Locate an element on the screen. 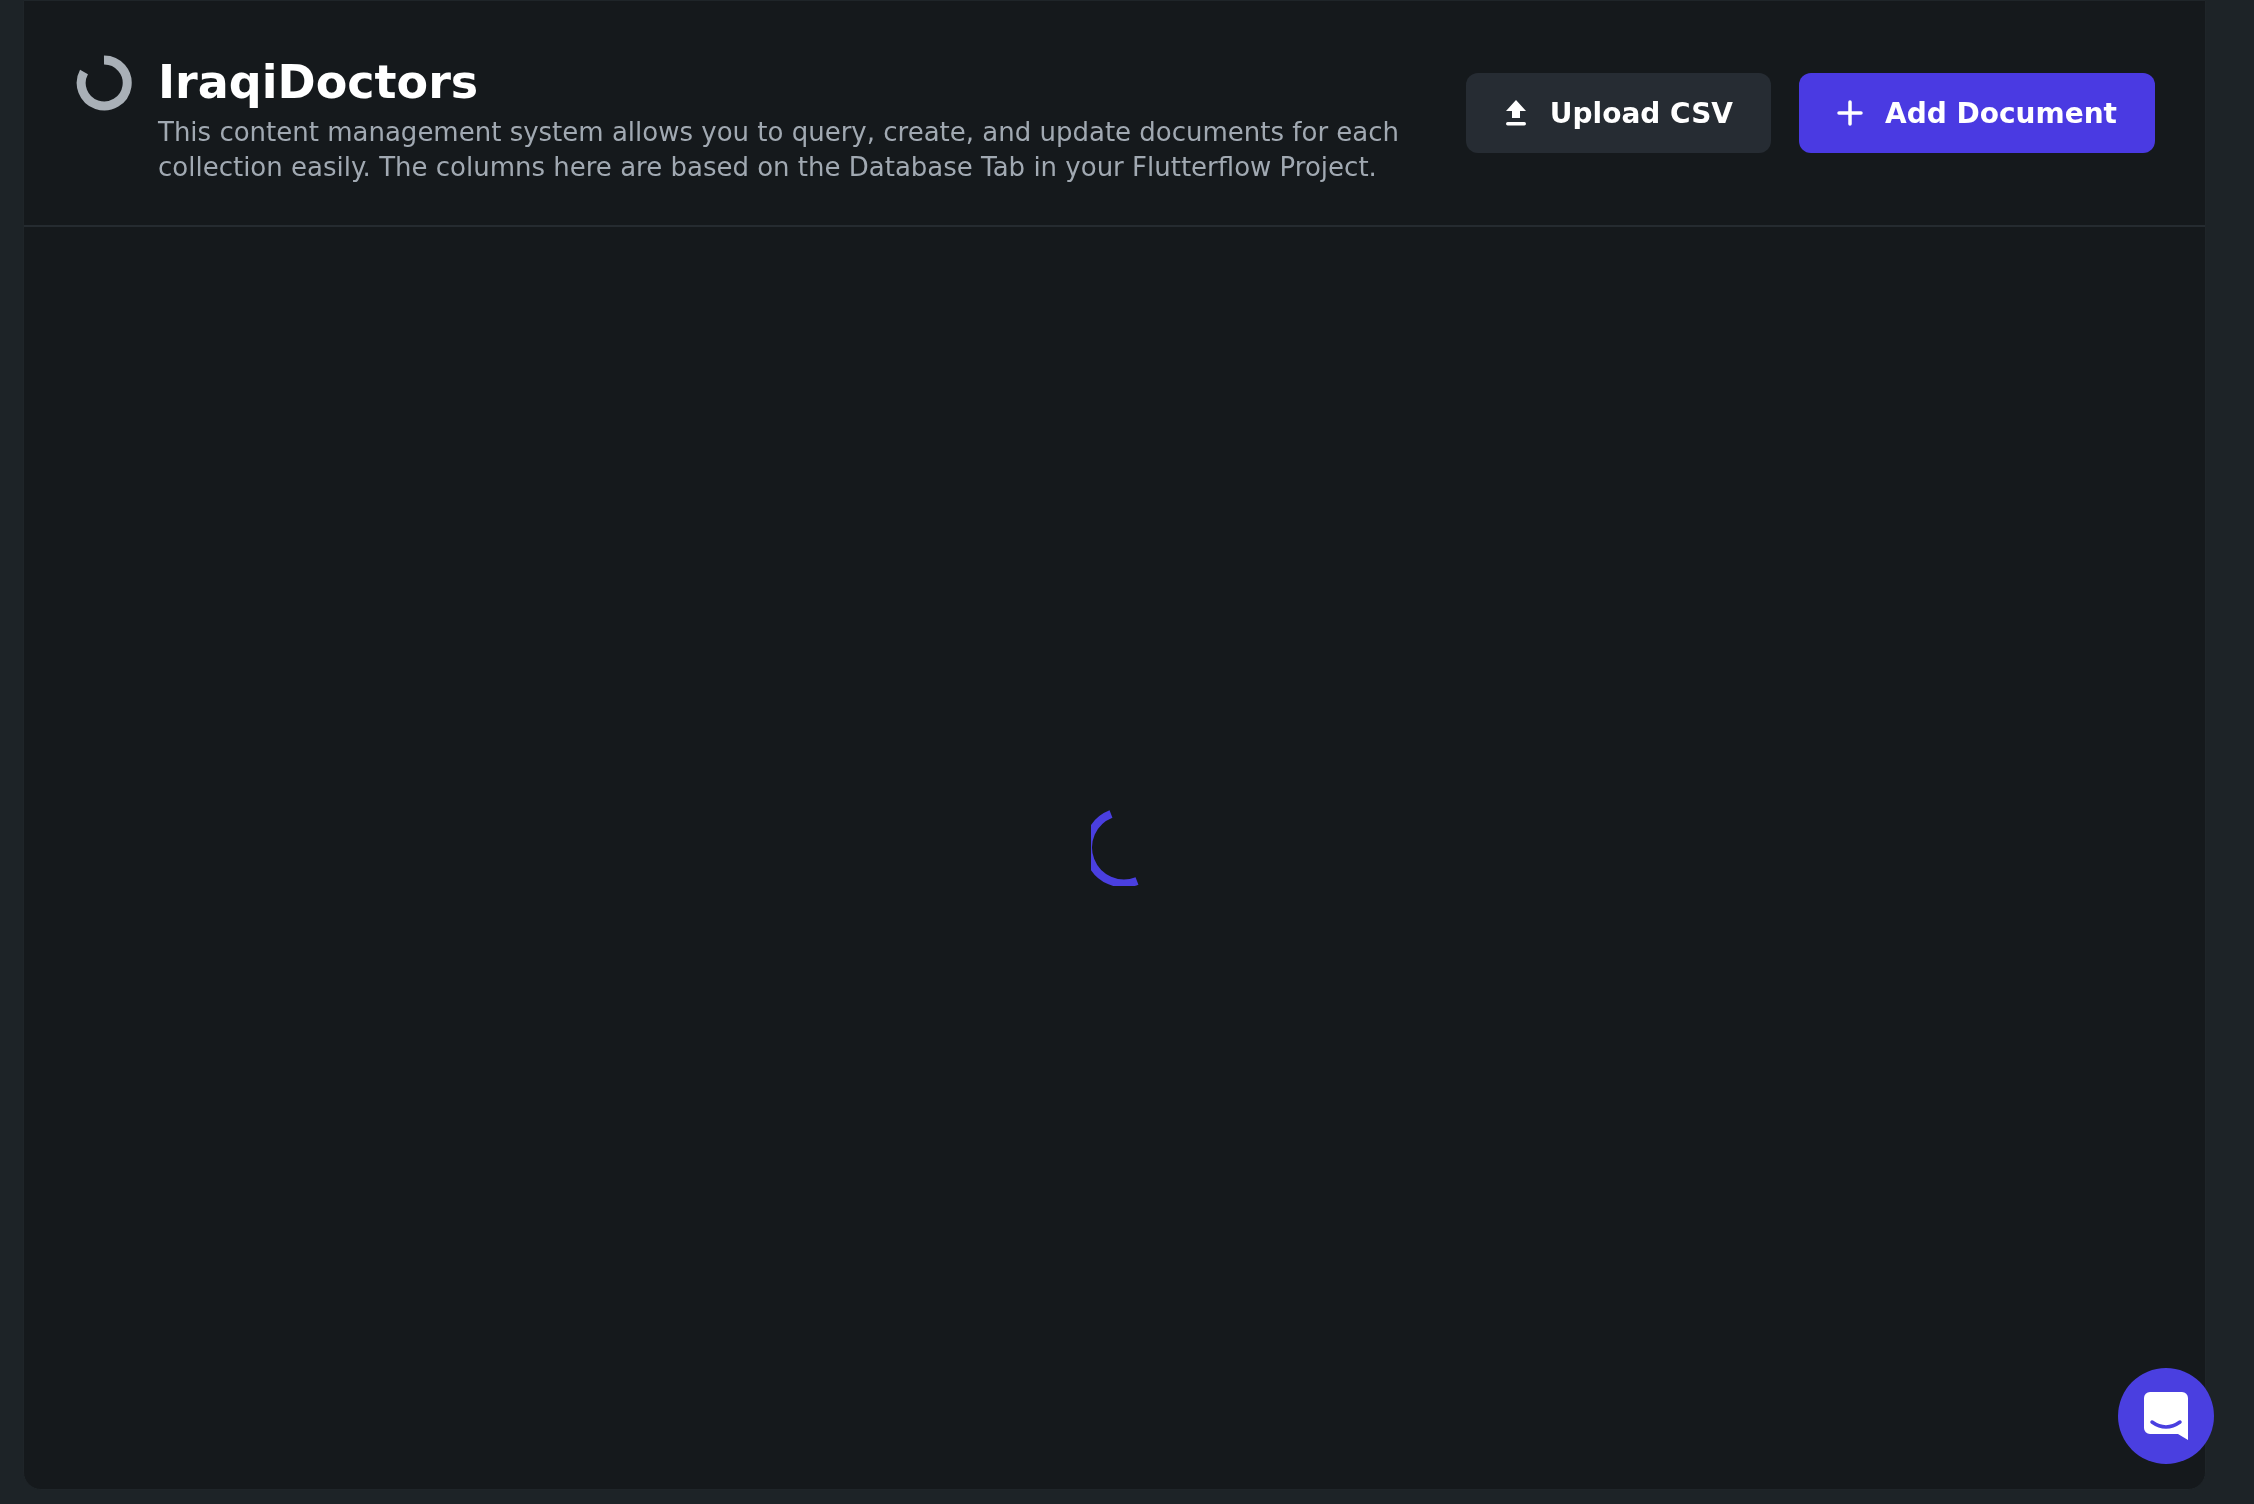  page-description: This content management system allows you to query, create, and update documents for each collection easily. The columns here are based on the Database Tab in your Flutterflow Project. is located at coordinates (779, 150).